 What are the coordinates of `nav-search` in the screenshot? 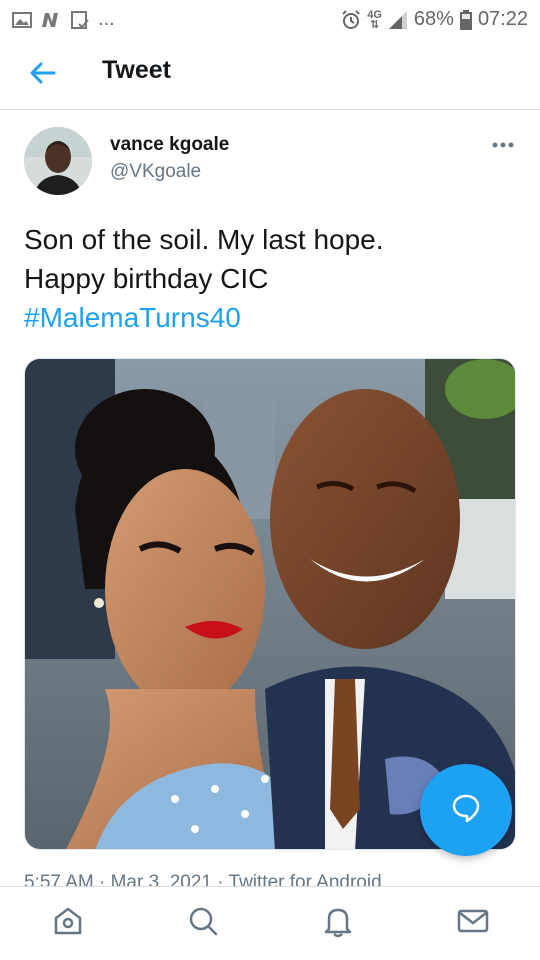 It's located at (203, 924).